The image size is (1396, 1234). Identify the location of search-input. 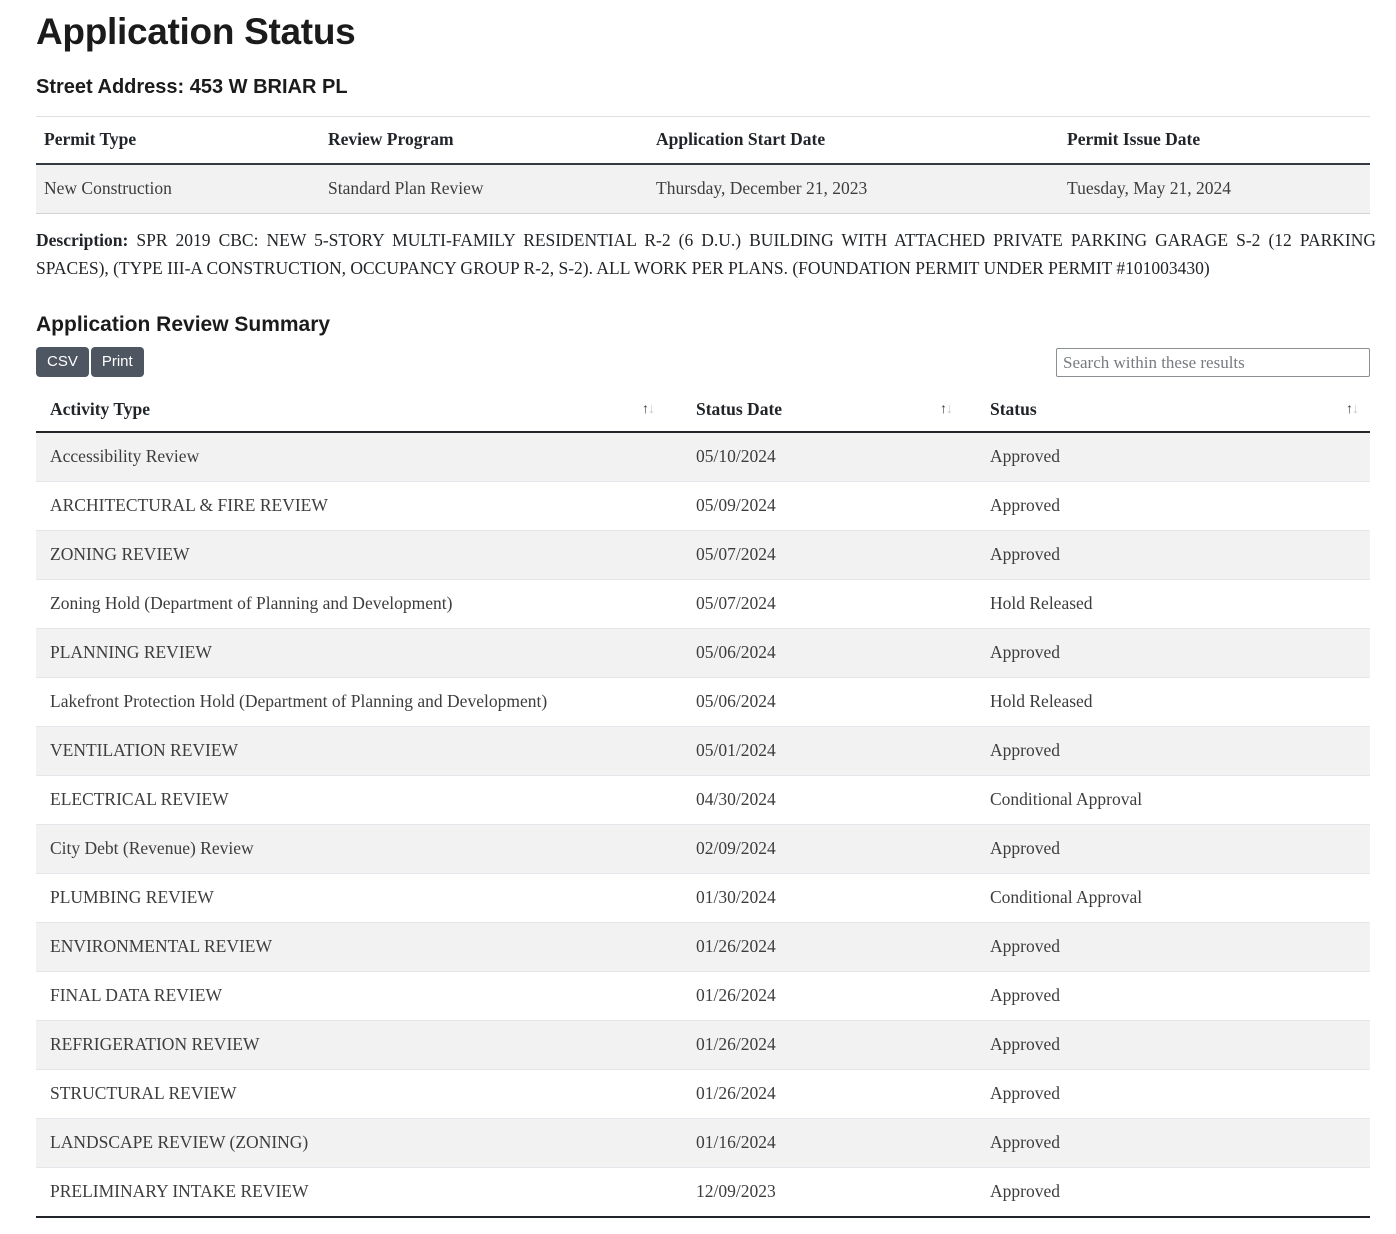
(1213, 362).